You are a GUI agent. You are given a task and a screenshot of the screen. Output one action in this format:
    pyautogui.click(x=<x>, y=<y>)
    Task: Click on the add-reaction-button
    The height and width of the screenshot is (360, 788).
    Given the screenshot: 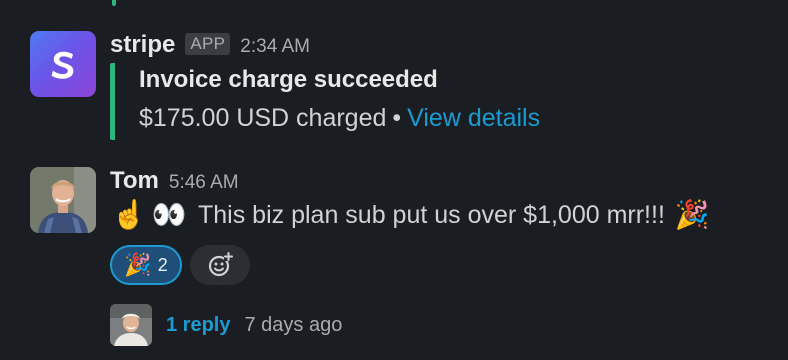 What is the action you would take?
    pyautogui.click(x=220, y=265)
    